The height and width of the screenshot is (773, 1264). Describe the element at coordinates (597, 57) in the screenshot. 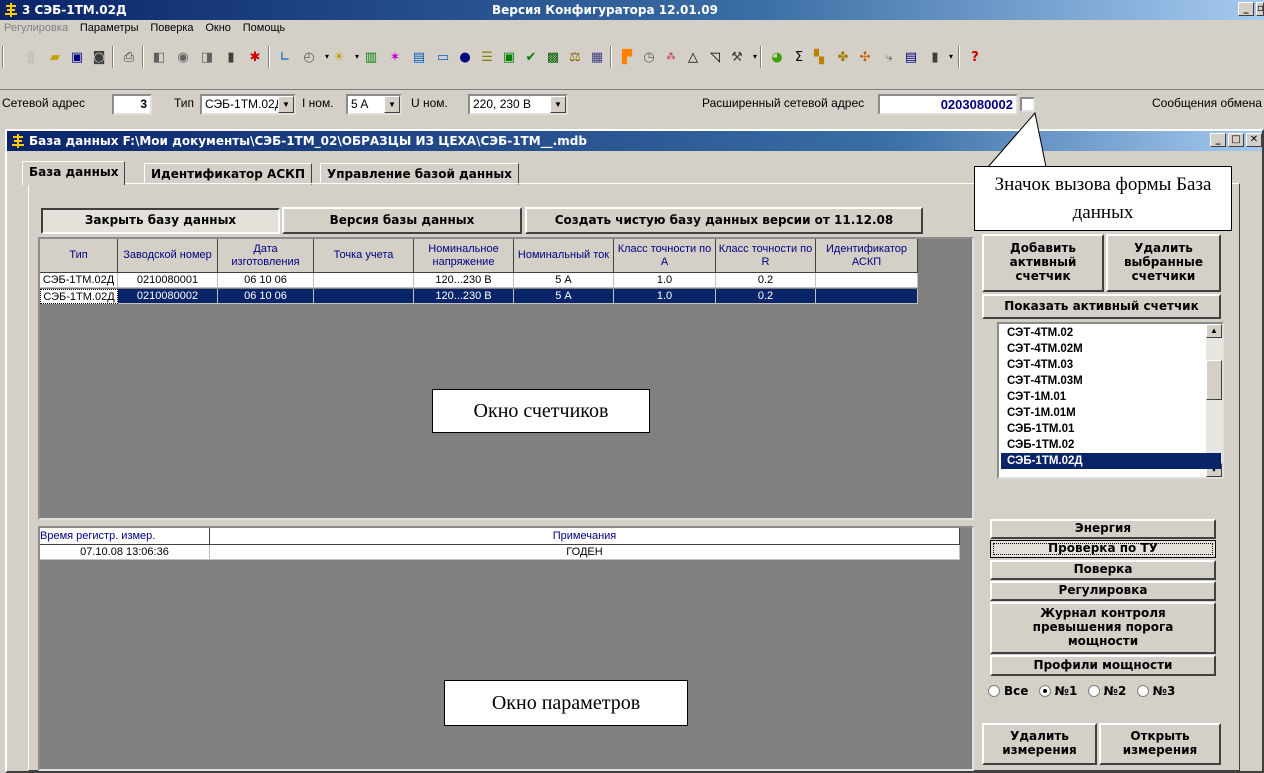

I see `computer-icon: ▦` at that location.